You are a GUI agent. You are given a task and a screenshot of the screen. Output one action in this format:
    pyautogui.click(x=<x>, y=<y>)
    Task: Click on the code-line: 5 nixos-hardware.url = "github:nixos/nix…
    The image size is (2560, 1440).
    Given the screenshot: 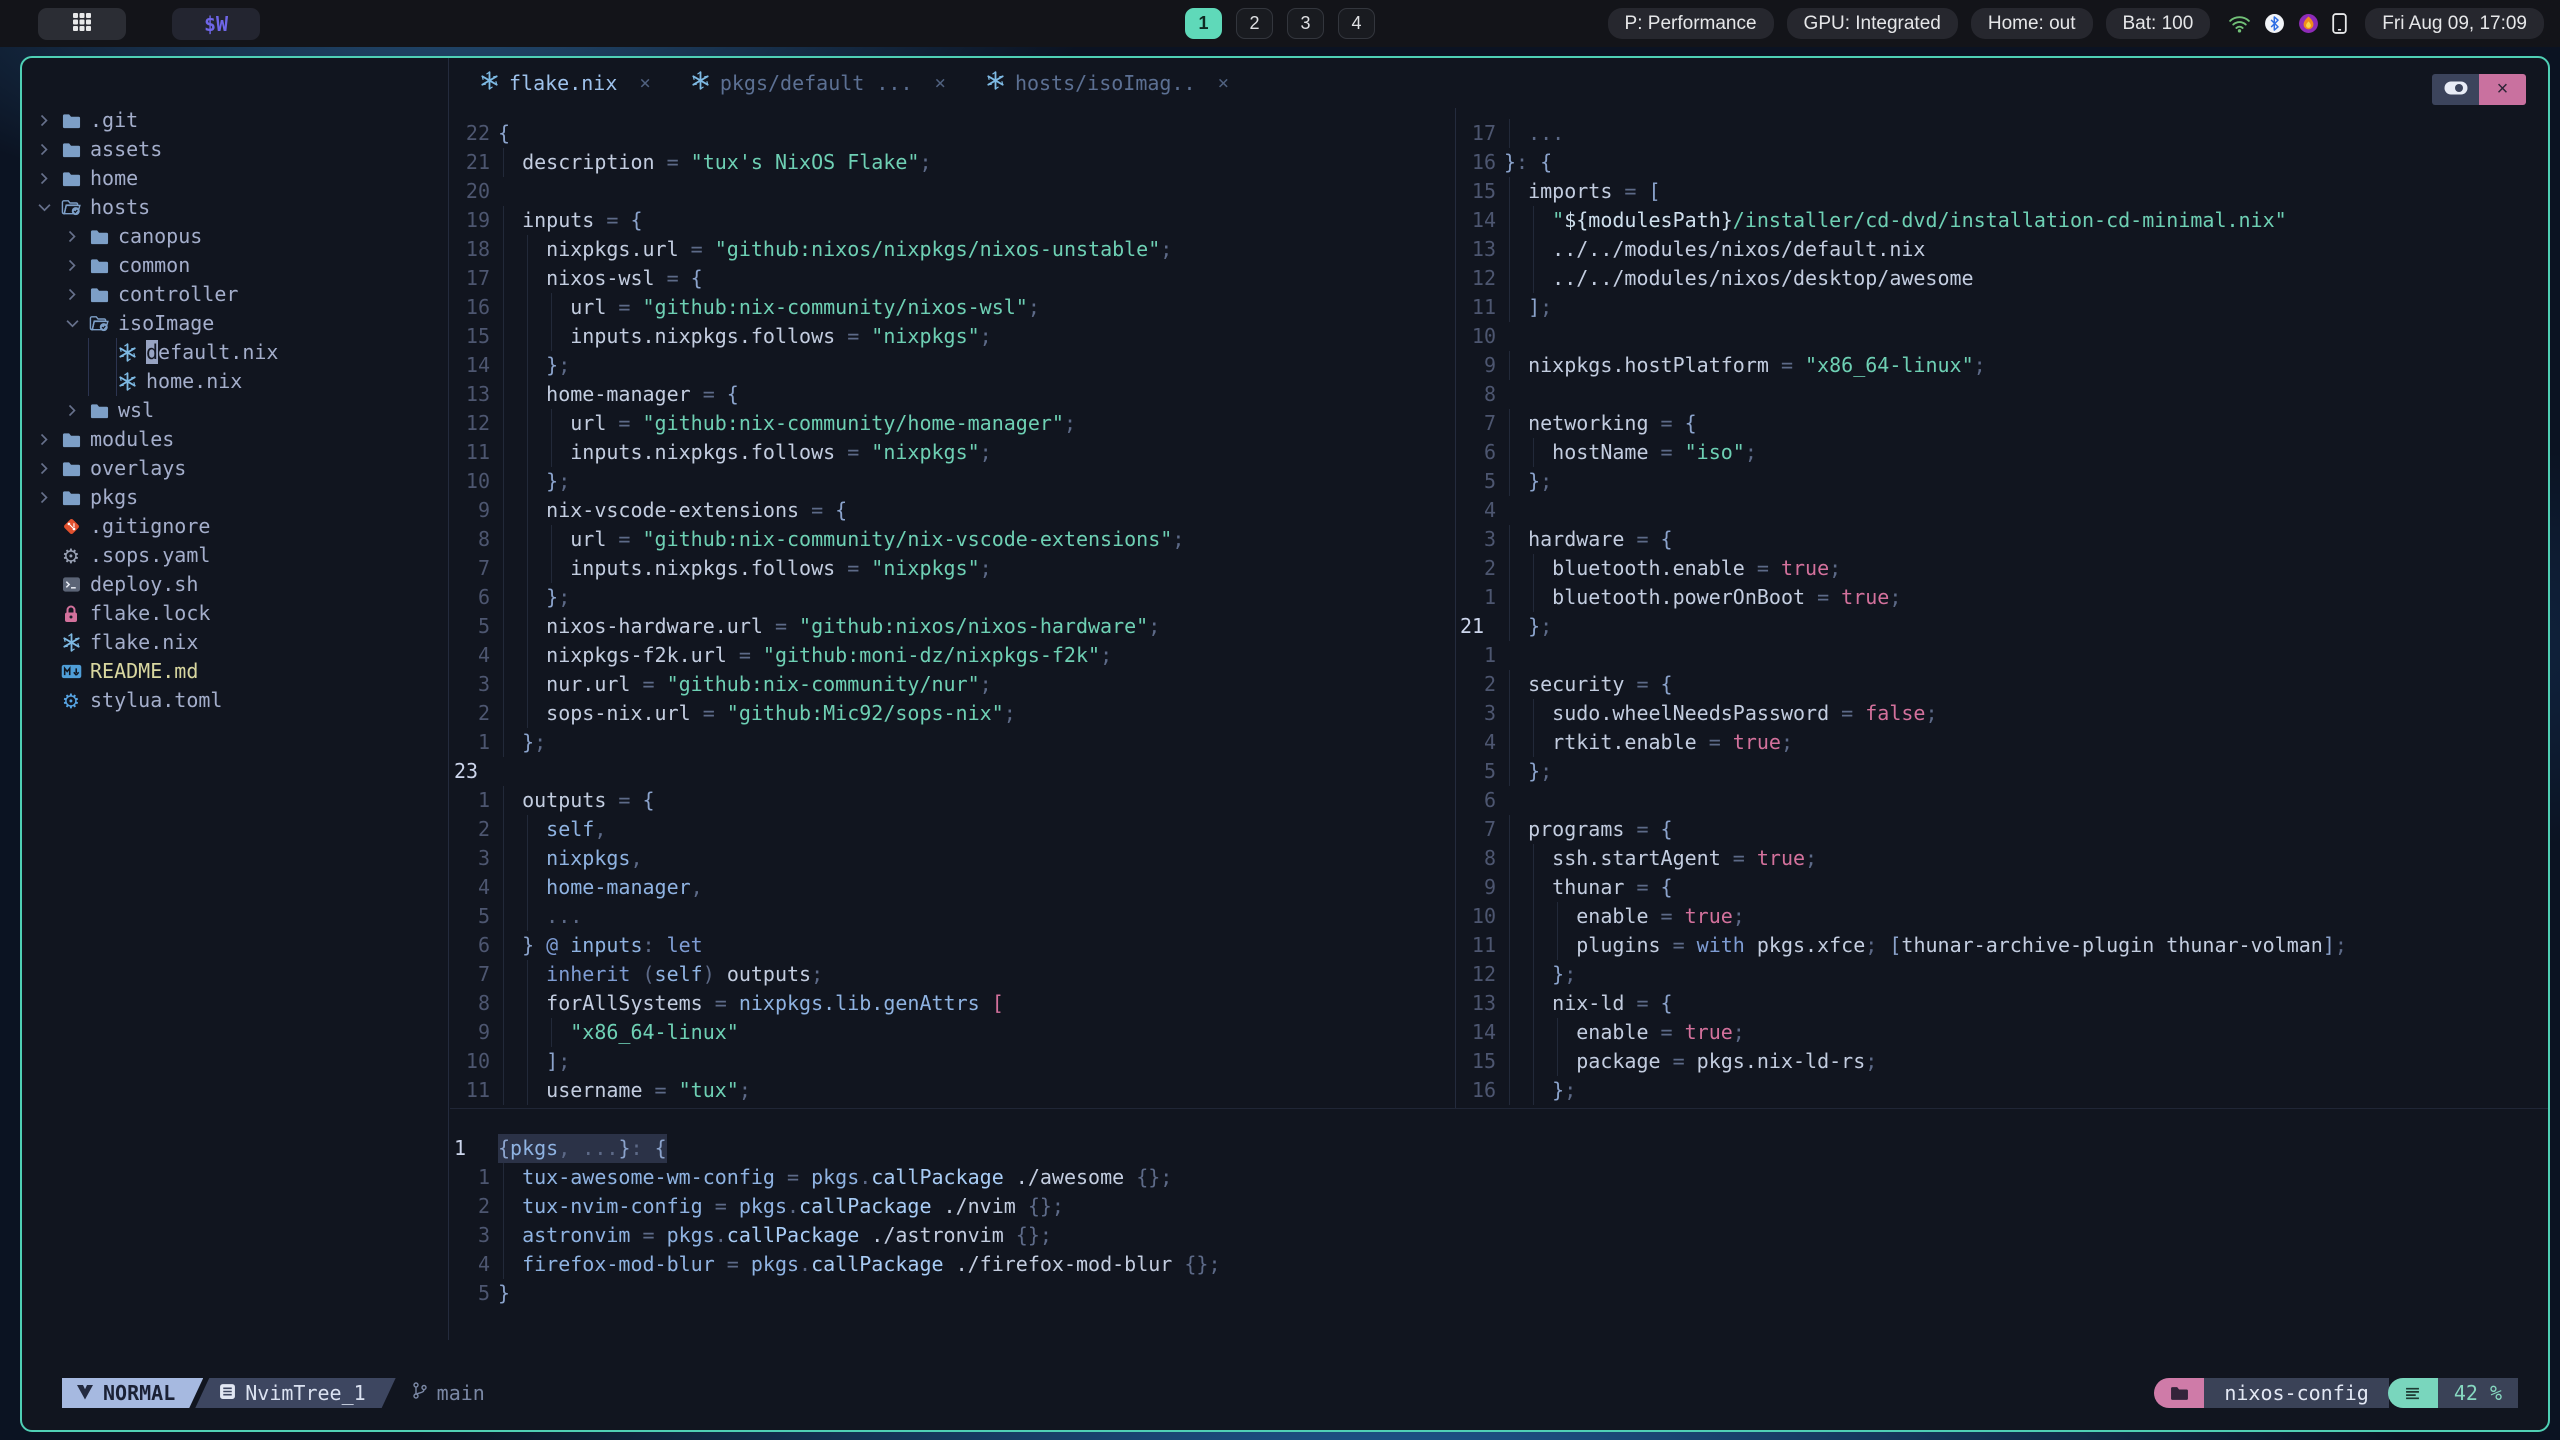 What is the action you would take?
    pyautogui.click(x=952, y=626)
    